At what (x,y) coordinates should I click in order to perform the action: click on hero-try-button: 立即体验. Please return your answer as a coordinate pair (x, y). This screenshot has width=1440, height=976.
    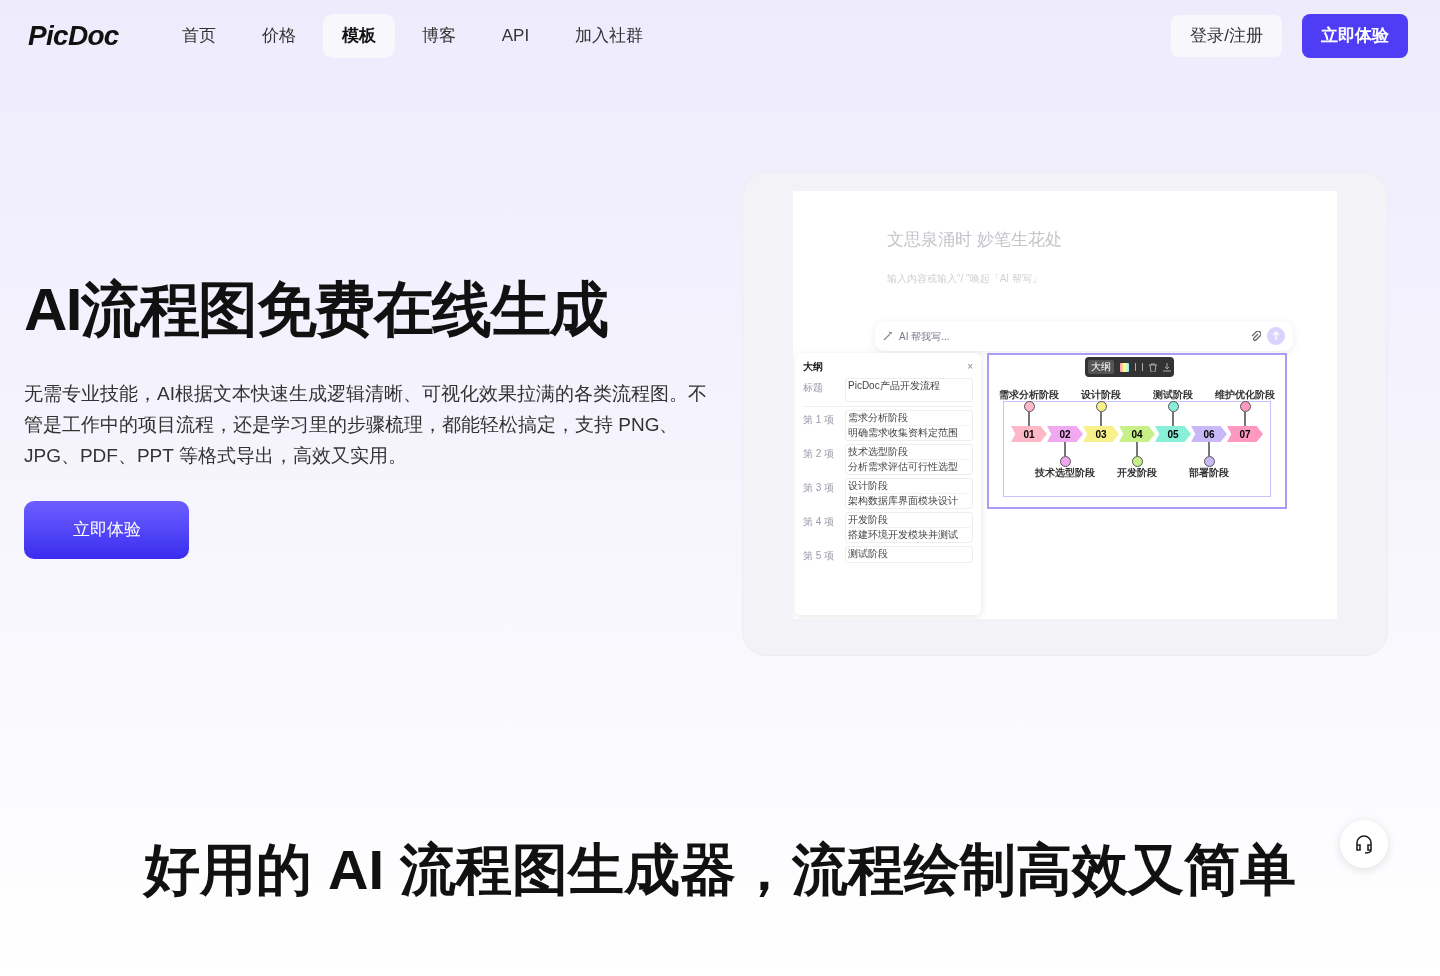
    Looking at the image, I should click on (106, 530).